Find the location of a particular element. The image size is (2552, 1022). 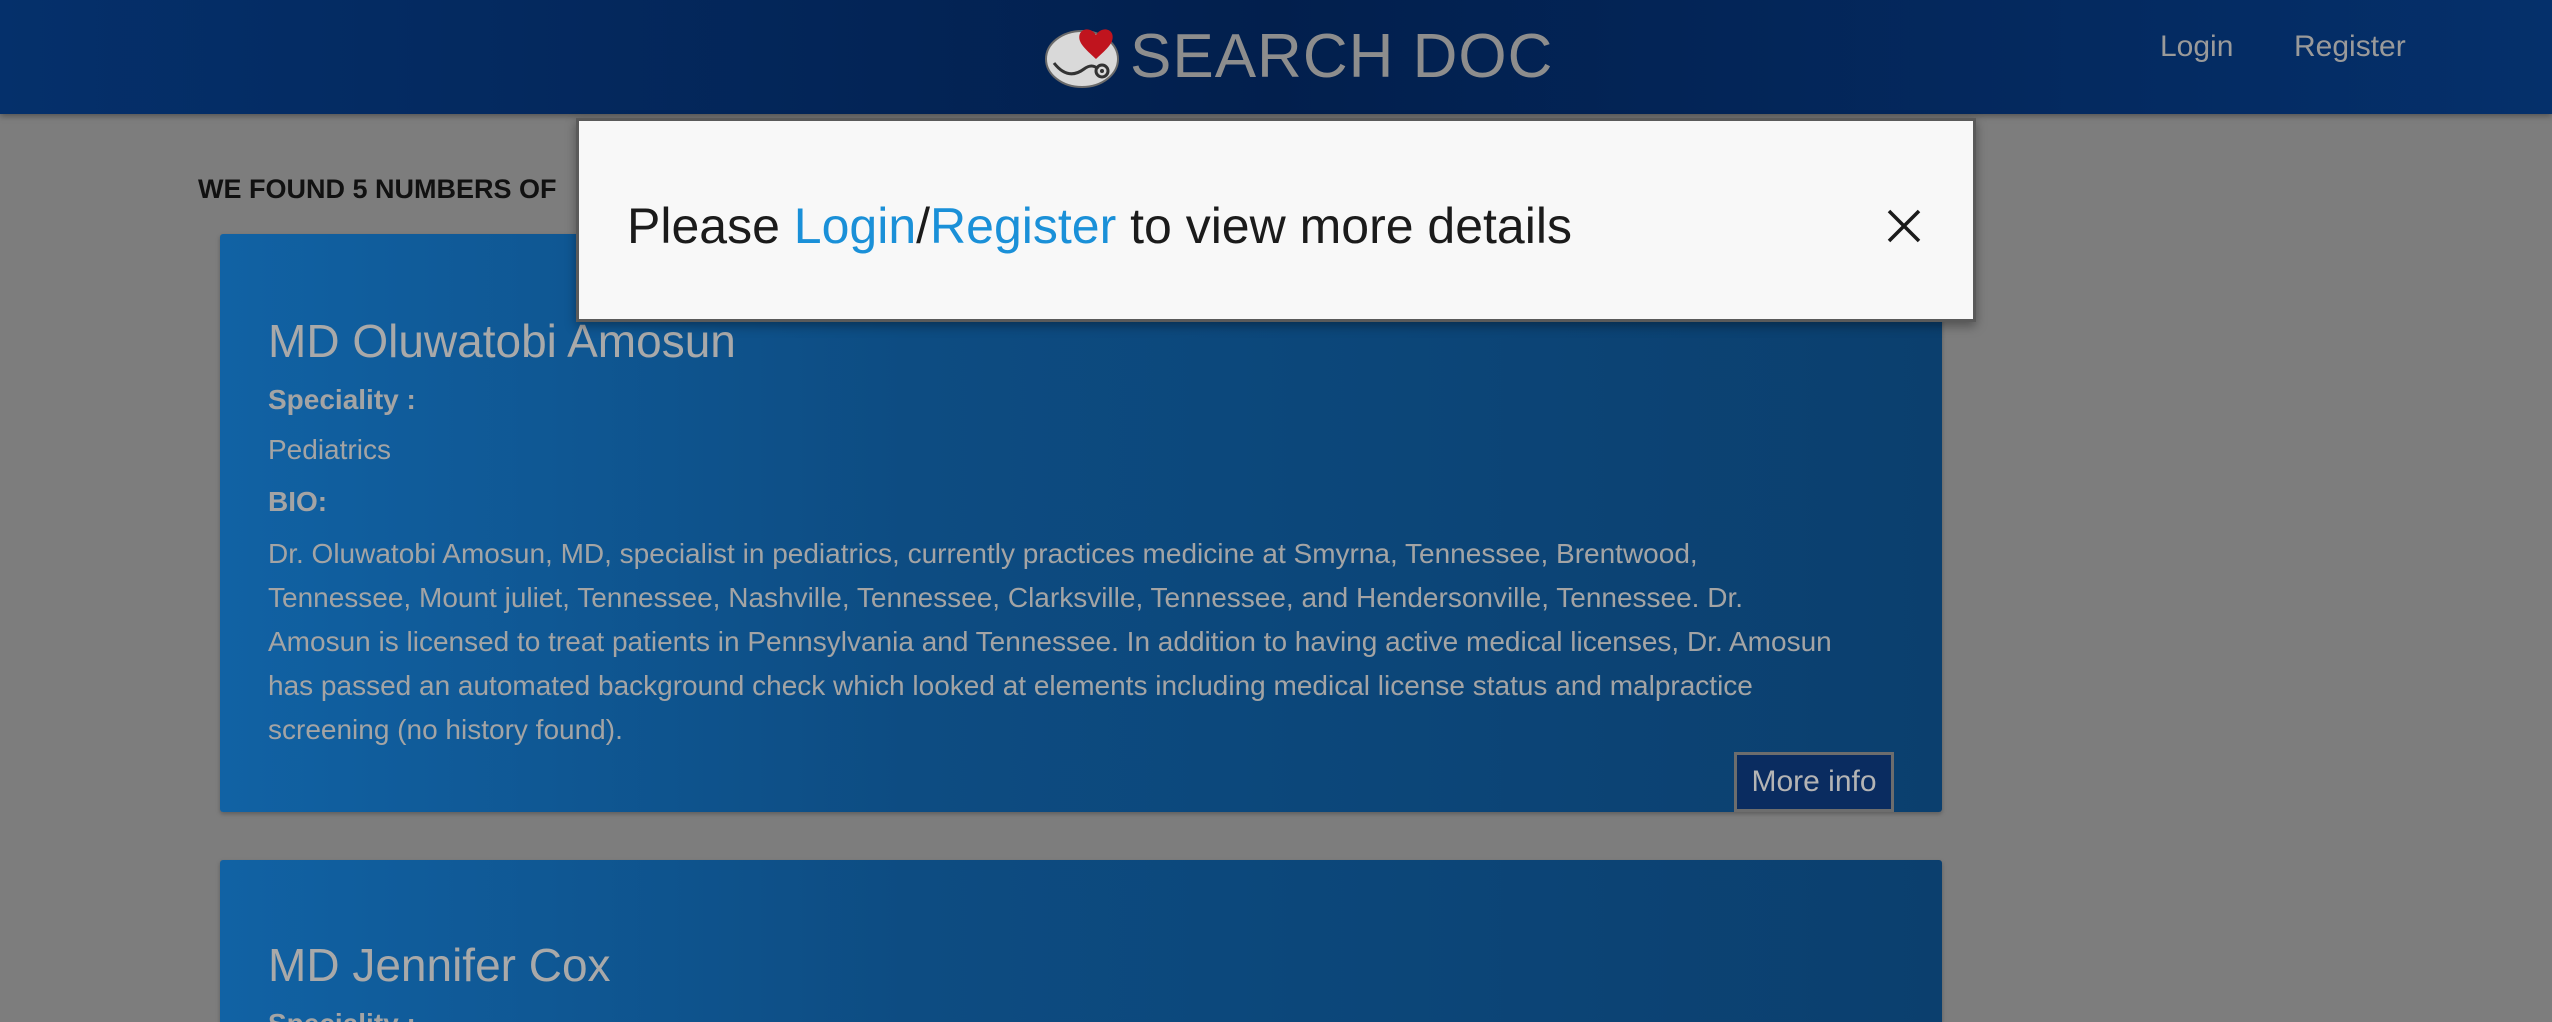

more-info-button: More info is located at coordinates (1814, 782).